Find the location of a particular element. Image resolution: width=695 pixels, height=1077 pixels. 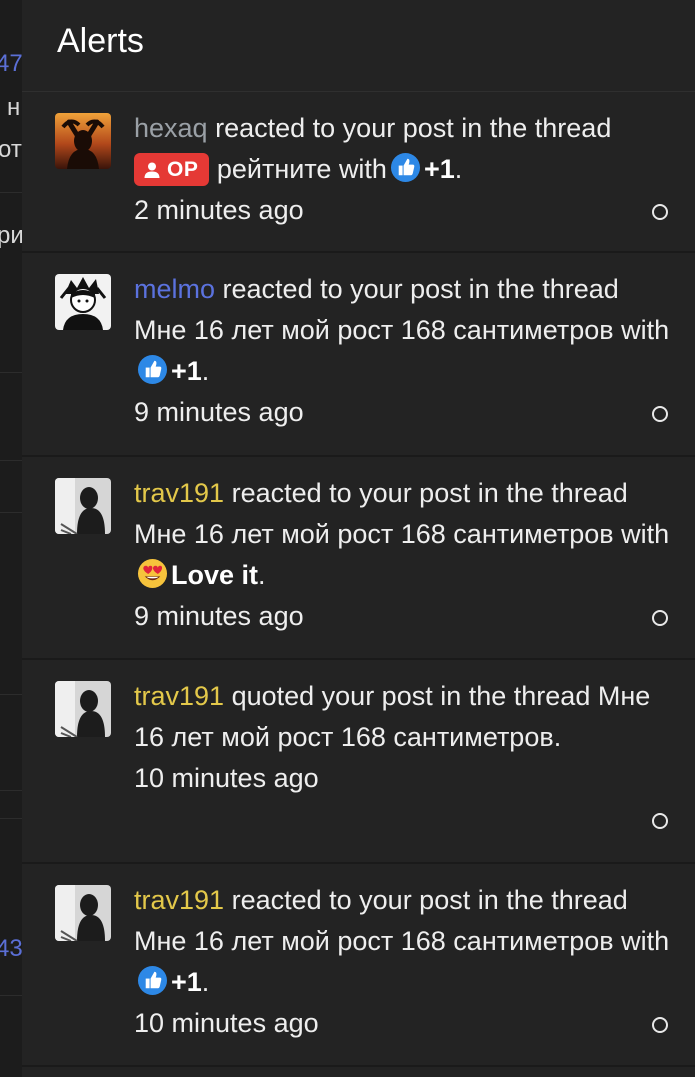

background-text-fragment: н is located at coordinates (14, 107).